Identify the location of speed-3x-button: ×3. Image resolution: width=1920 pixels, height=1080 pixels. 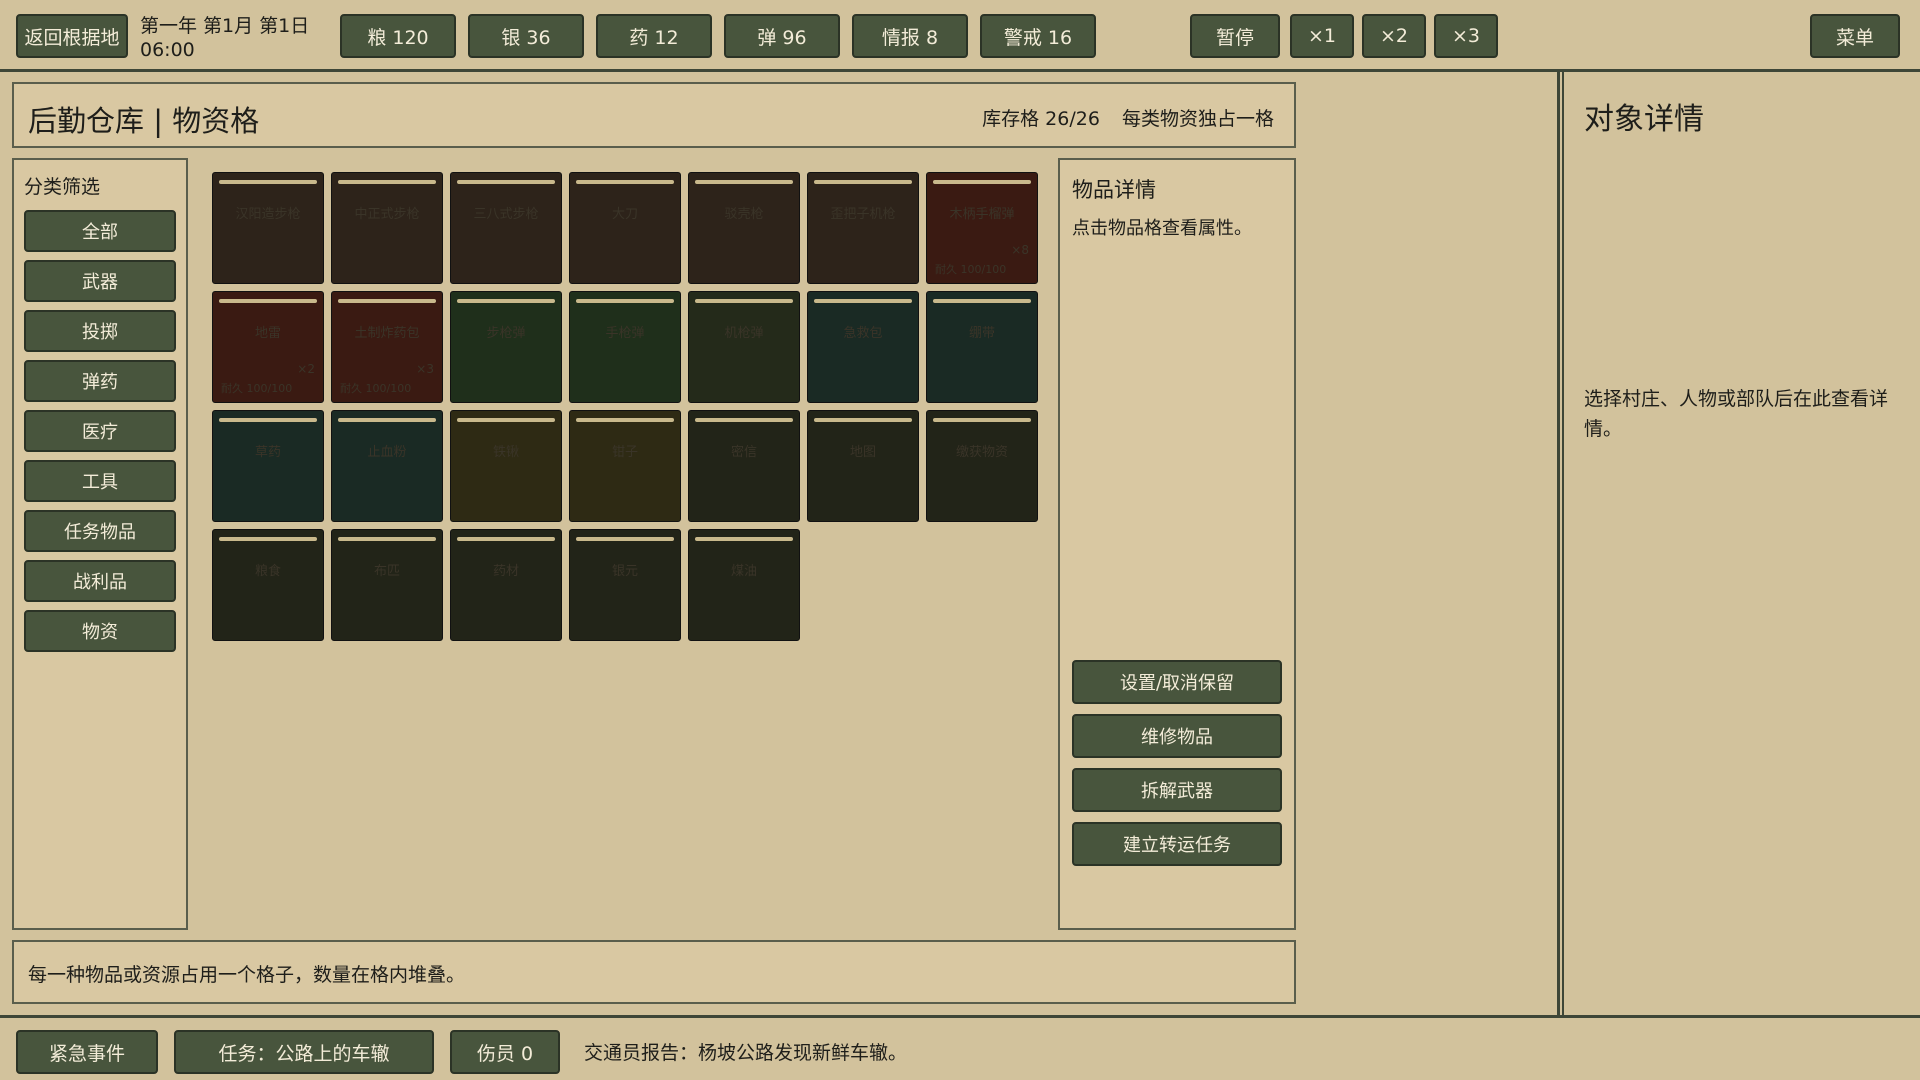
(1466, 36).